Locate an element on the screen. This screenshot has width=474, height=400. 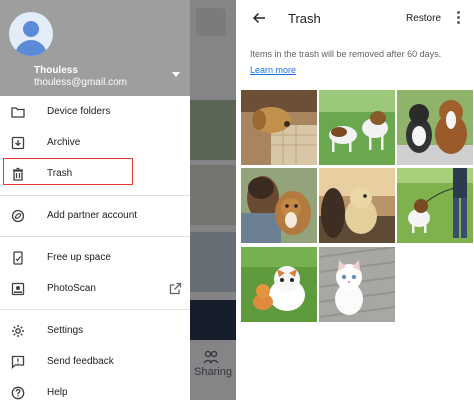
menu-item-label: Device folders is located at coordinates (79, 111).